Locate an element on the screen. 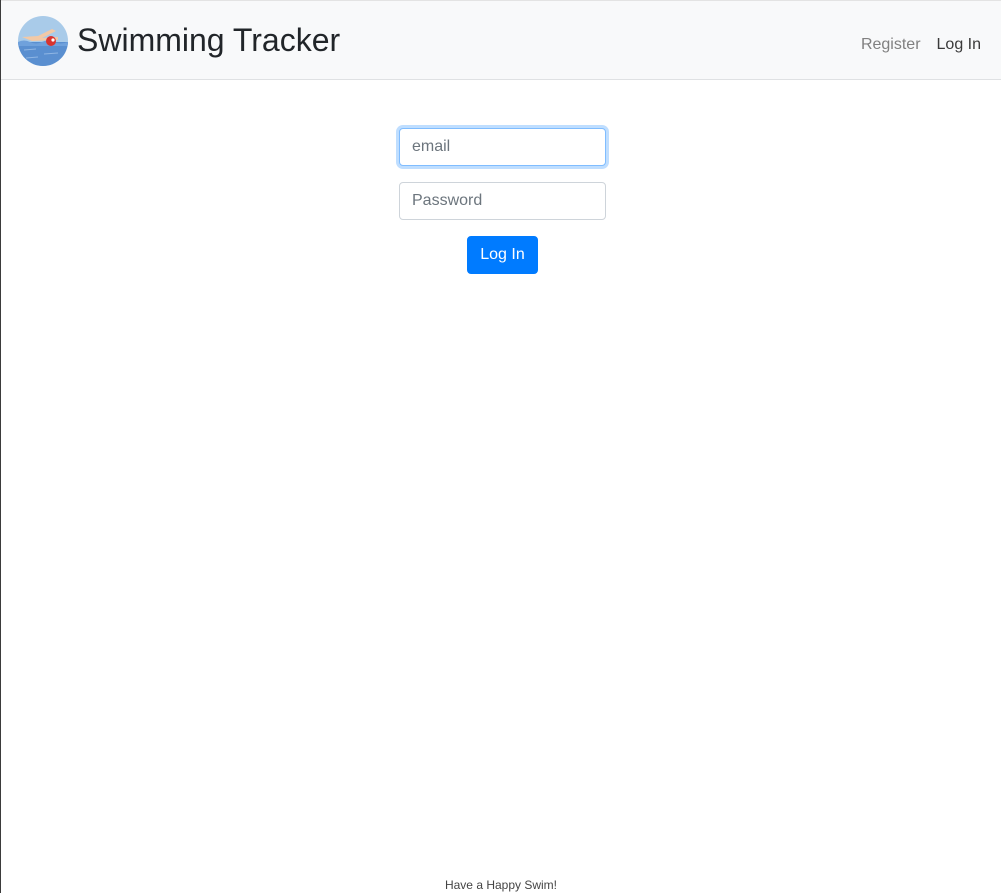 Image resolution: width=1001 pixels, height=893 pixels. swimmer-logo-icon is located at coordinates (43, 41).